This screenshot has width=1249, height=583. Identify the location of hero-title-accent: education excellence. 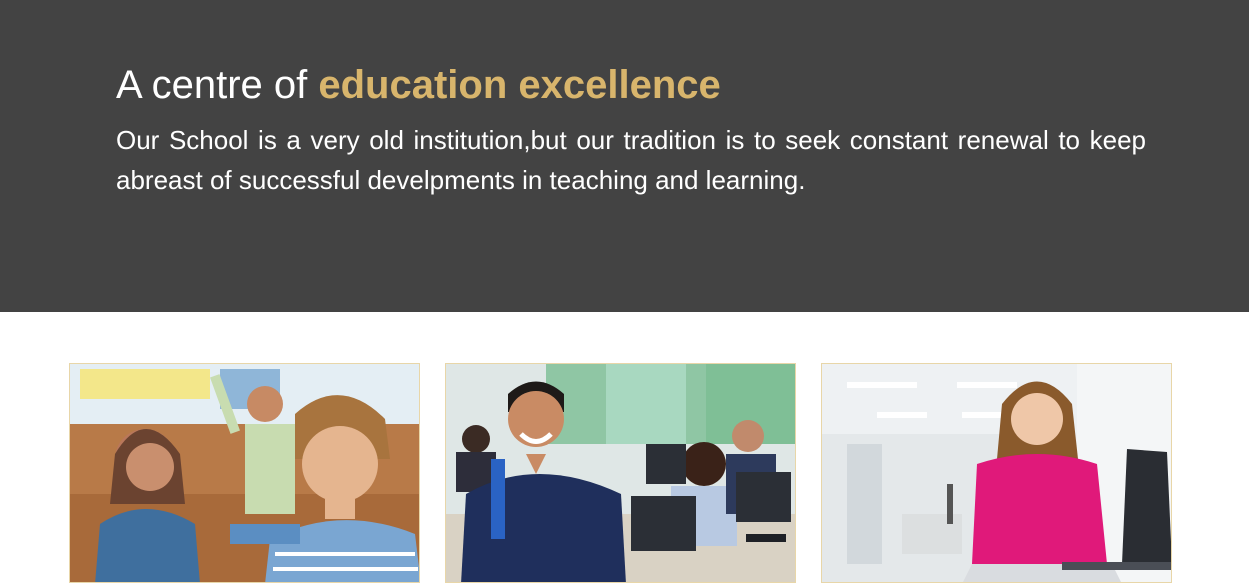
(519, 85).